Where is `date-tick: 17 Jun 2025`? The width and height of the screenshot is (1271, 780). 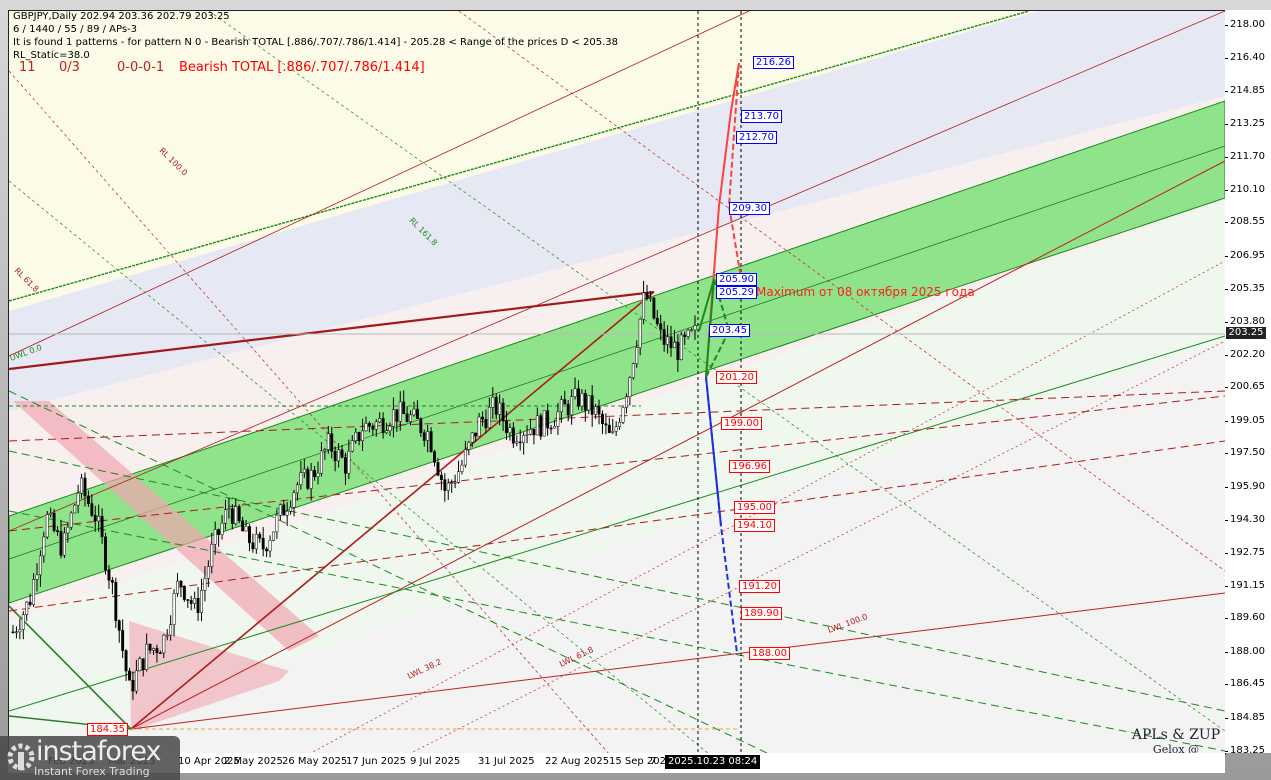 date-tick: 17 Jun 2025 is located at coordinates (376, 761).